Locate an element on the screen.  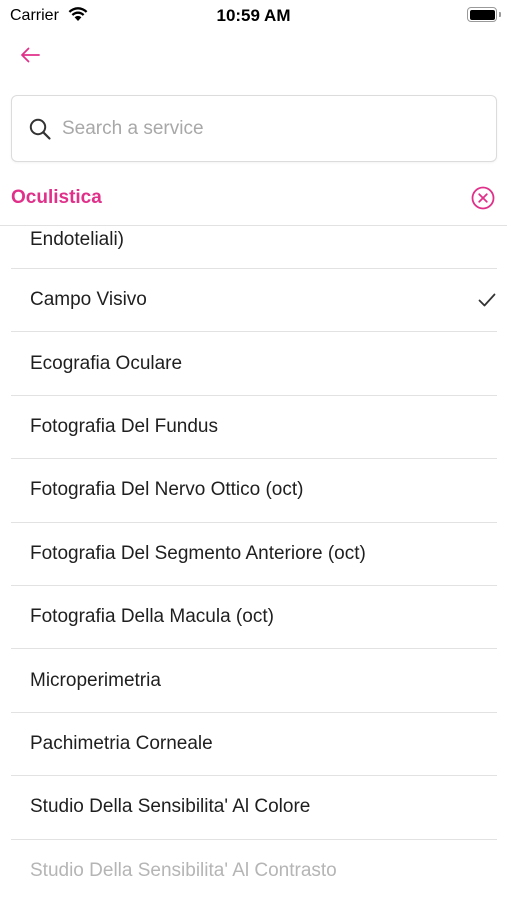
list-item: Fotografia Della Macula (oct) is located at coordinates (254, 618).